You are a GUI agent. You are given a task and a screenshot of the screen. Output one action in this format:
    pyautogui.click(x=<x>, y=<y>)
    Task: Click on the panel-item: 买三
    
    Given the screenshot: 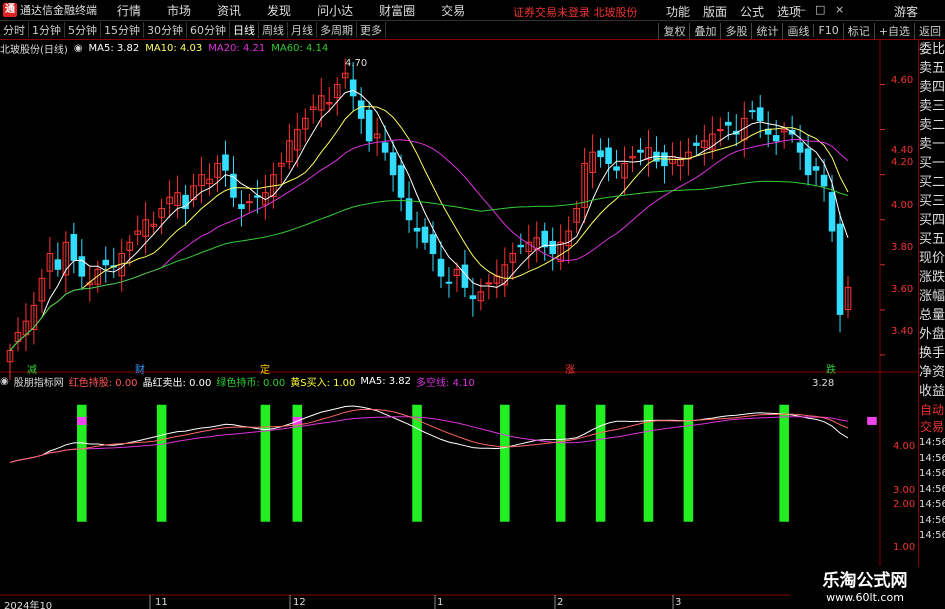 What is the action you would take?
    pyautogui.click(x=932, y=201)
    